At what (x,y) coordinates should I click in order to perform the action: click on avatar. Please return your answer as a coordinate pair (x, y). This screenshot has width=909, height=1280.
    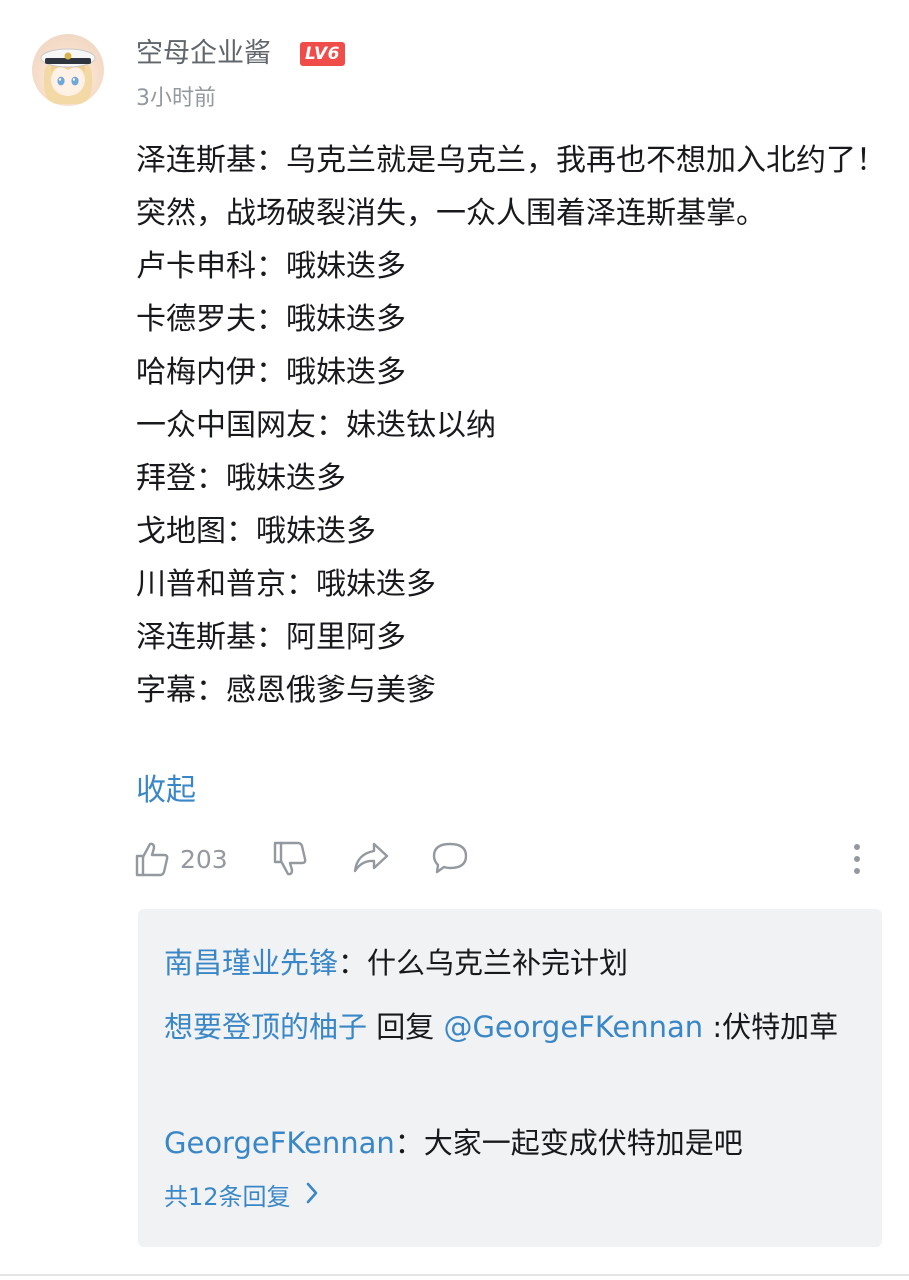
    Looking at the image, I should click on (68, 70).